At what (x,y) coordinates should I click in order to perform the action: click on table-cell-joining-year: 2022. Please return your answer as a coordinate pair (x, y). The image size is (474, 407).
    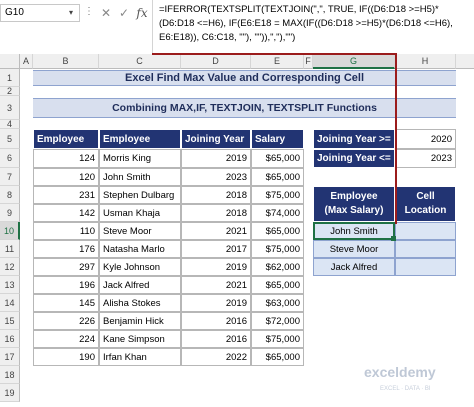
    Looking at the image, I should click on (216, 357).